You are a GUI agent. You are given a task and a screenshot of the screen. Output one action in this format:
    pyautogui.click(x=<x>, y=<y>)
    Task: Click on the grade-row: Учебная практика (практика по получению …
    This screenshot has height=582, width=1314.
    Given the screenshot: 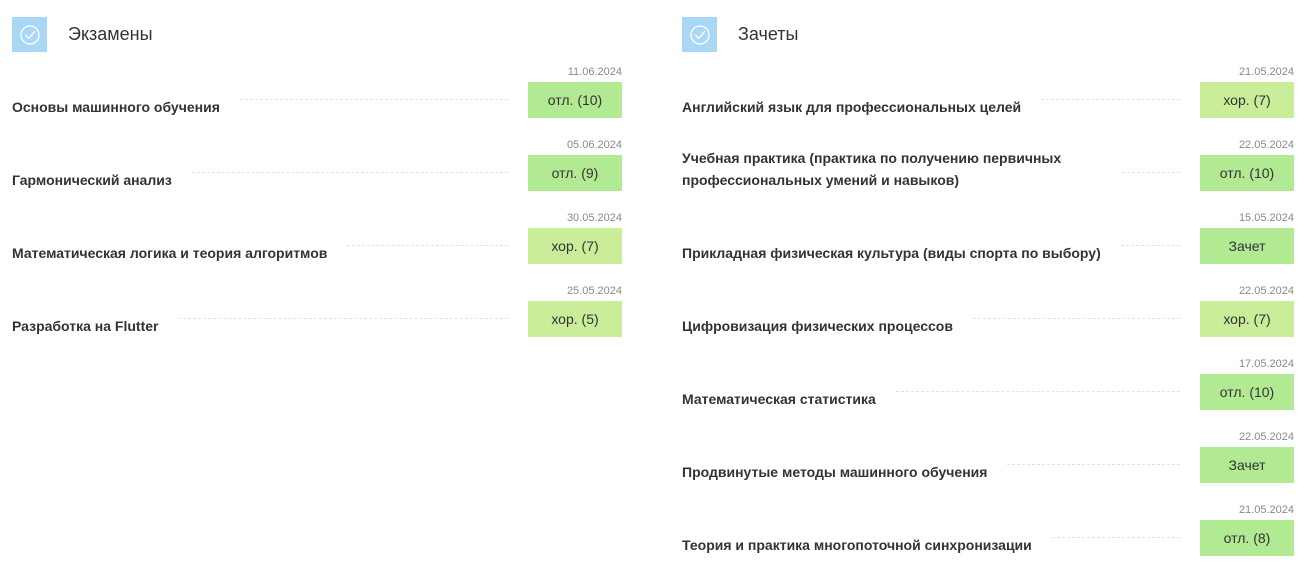 What is the action you would take?
    pyautogui.click(x=988, y=165)
    